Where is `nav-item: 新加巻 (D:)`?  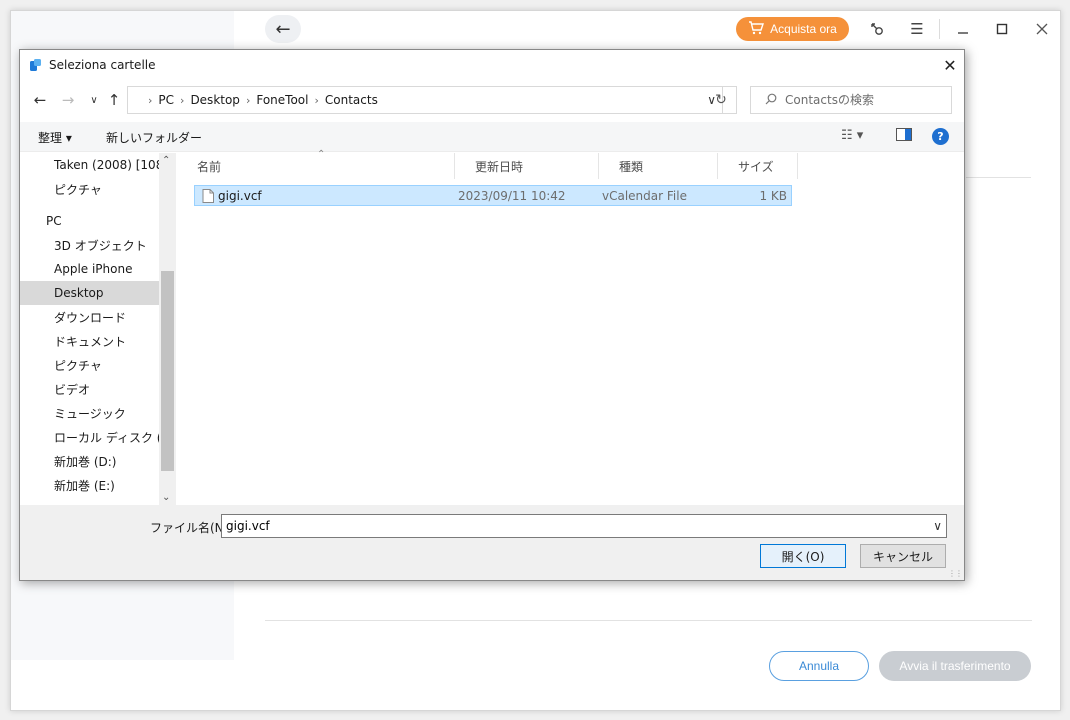
nav-item: 新加巻 (D:) is located at coordinates (89, 461).